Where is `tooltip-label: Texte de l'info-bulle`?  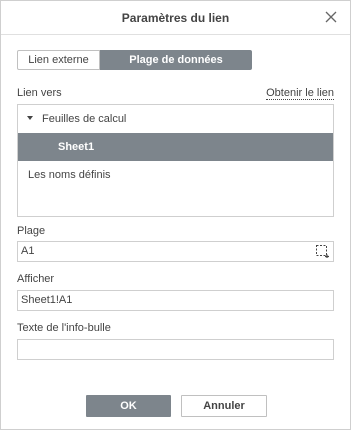 tooltip-label: Texte de l'info-bulle is located at coordinates (64, 328).